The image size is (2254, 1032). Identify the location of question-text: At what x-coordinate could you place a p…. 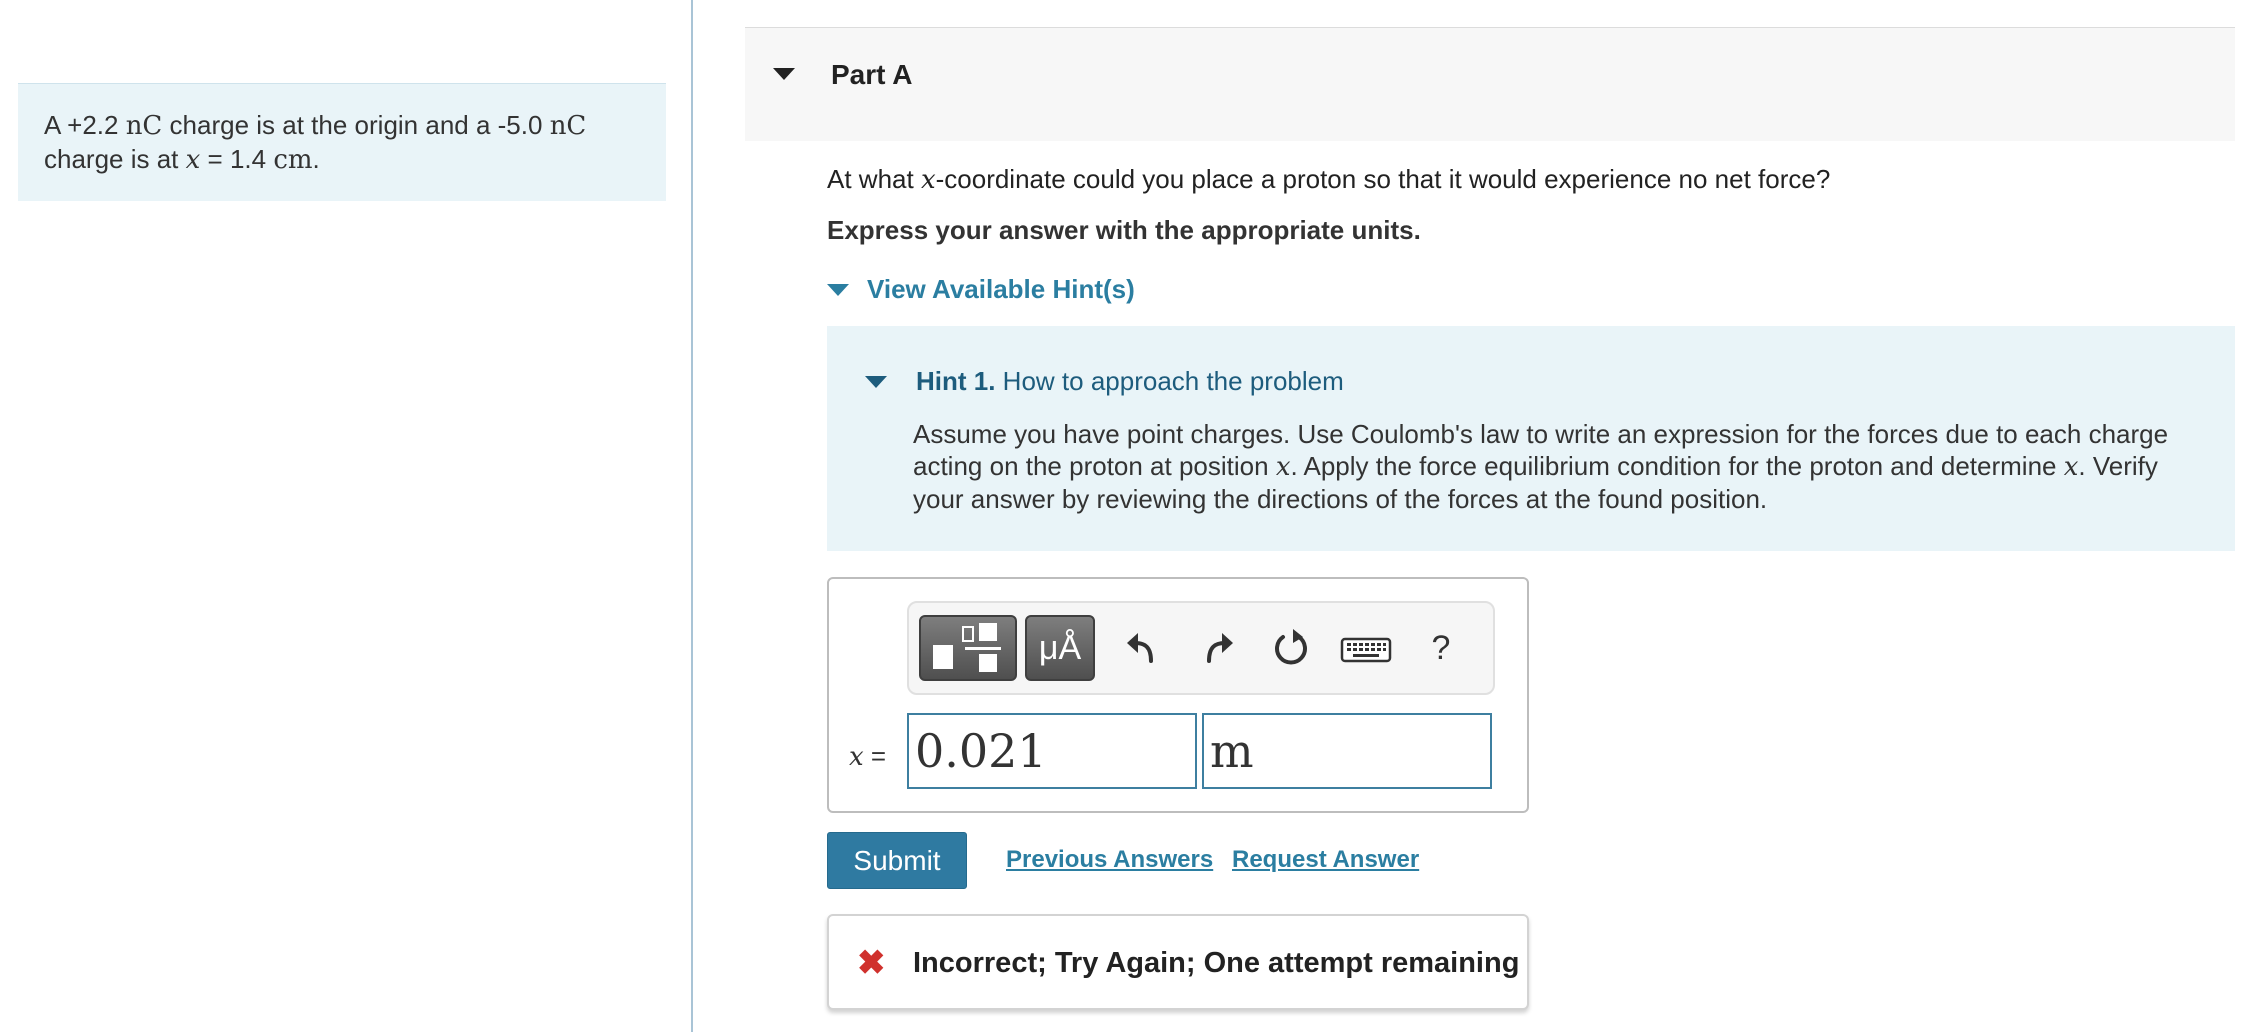
(1328, 179).